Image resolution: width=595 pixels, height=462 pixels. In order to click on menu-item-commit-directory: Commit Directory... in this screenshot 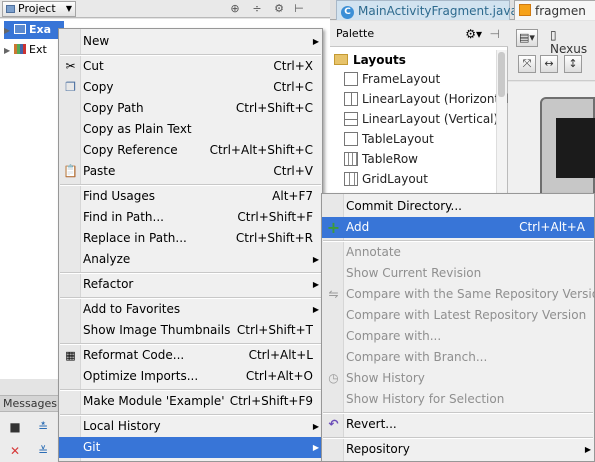, I will do `click(458, 206)`.